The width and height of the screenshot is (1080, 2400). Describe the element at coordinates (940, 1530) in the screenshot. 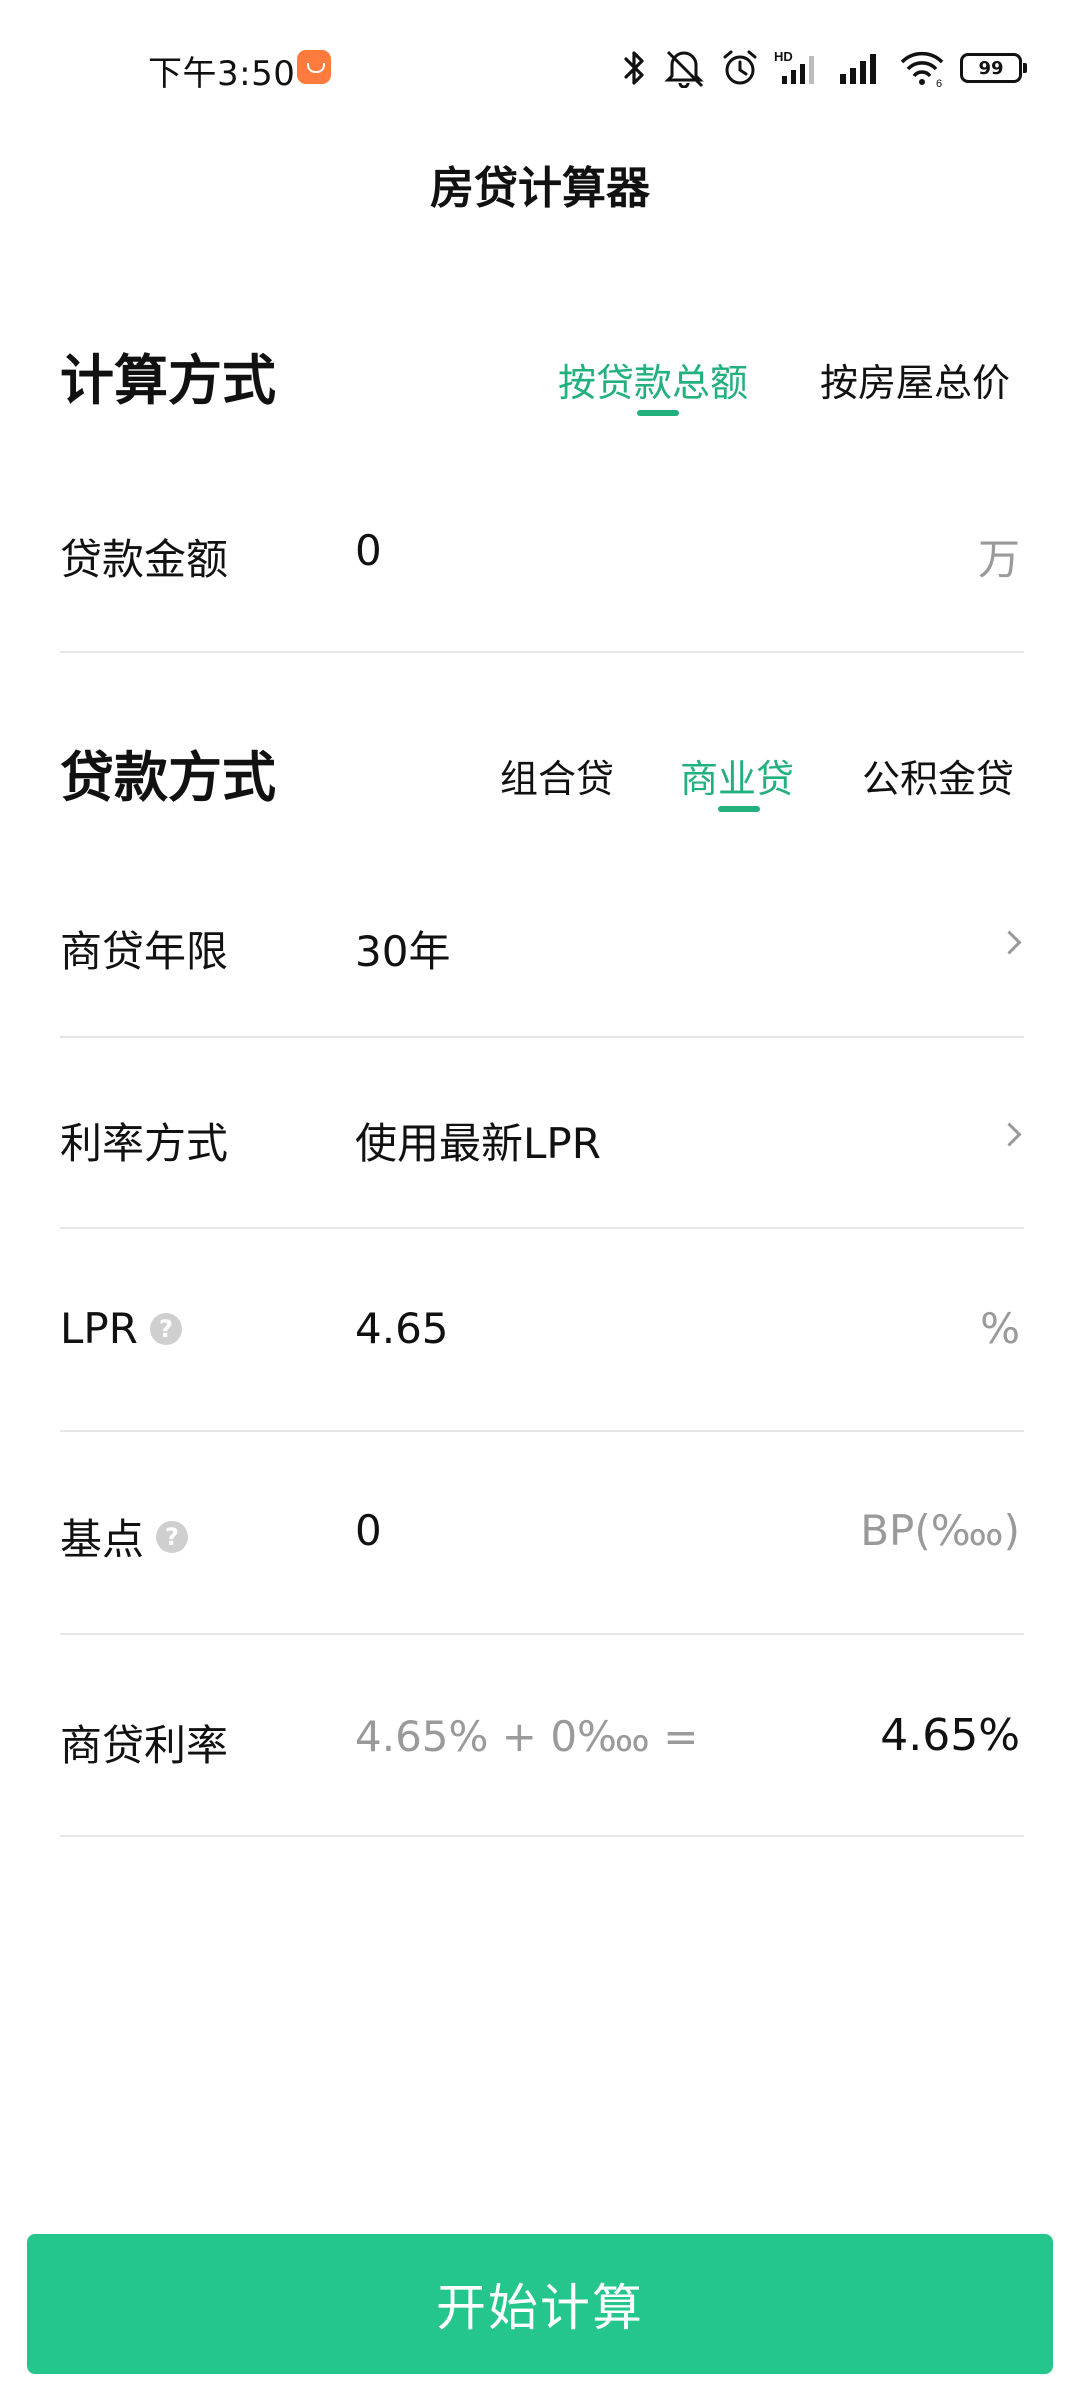

I see `basis-point-unit: BP(‱)` at that location.